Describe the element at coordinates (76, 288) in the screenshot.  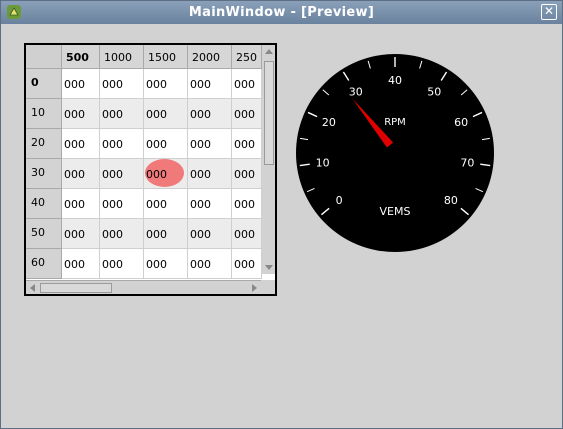
I see `horizontal-scroll-thumb` at that location.